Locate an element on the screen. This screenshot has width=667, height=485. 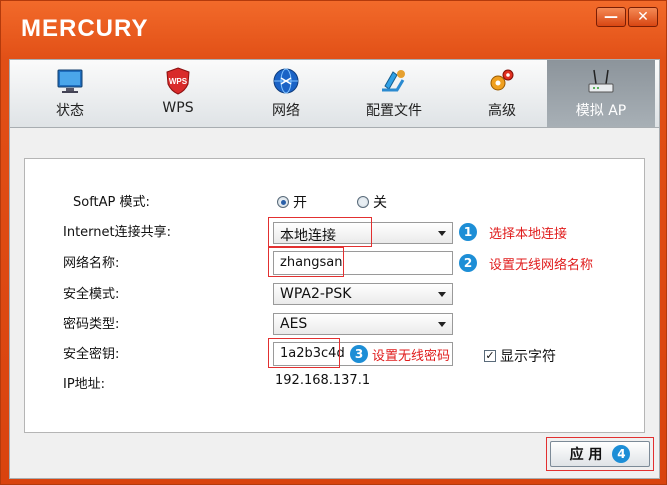
tab-advanced: 高级 is located at coordinates (502, 94).